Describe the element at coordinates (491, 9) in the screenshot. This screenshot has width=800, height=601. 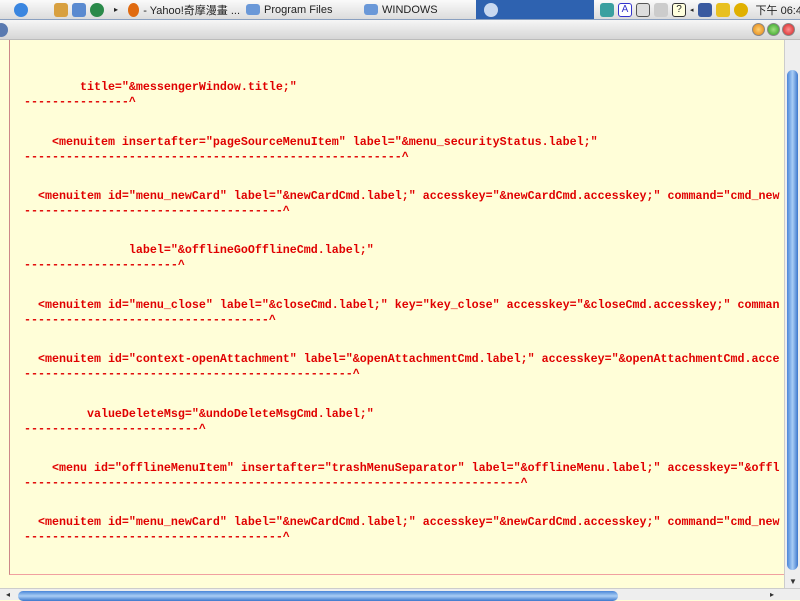
I see `app-icon` at that location.